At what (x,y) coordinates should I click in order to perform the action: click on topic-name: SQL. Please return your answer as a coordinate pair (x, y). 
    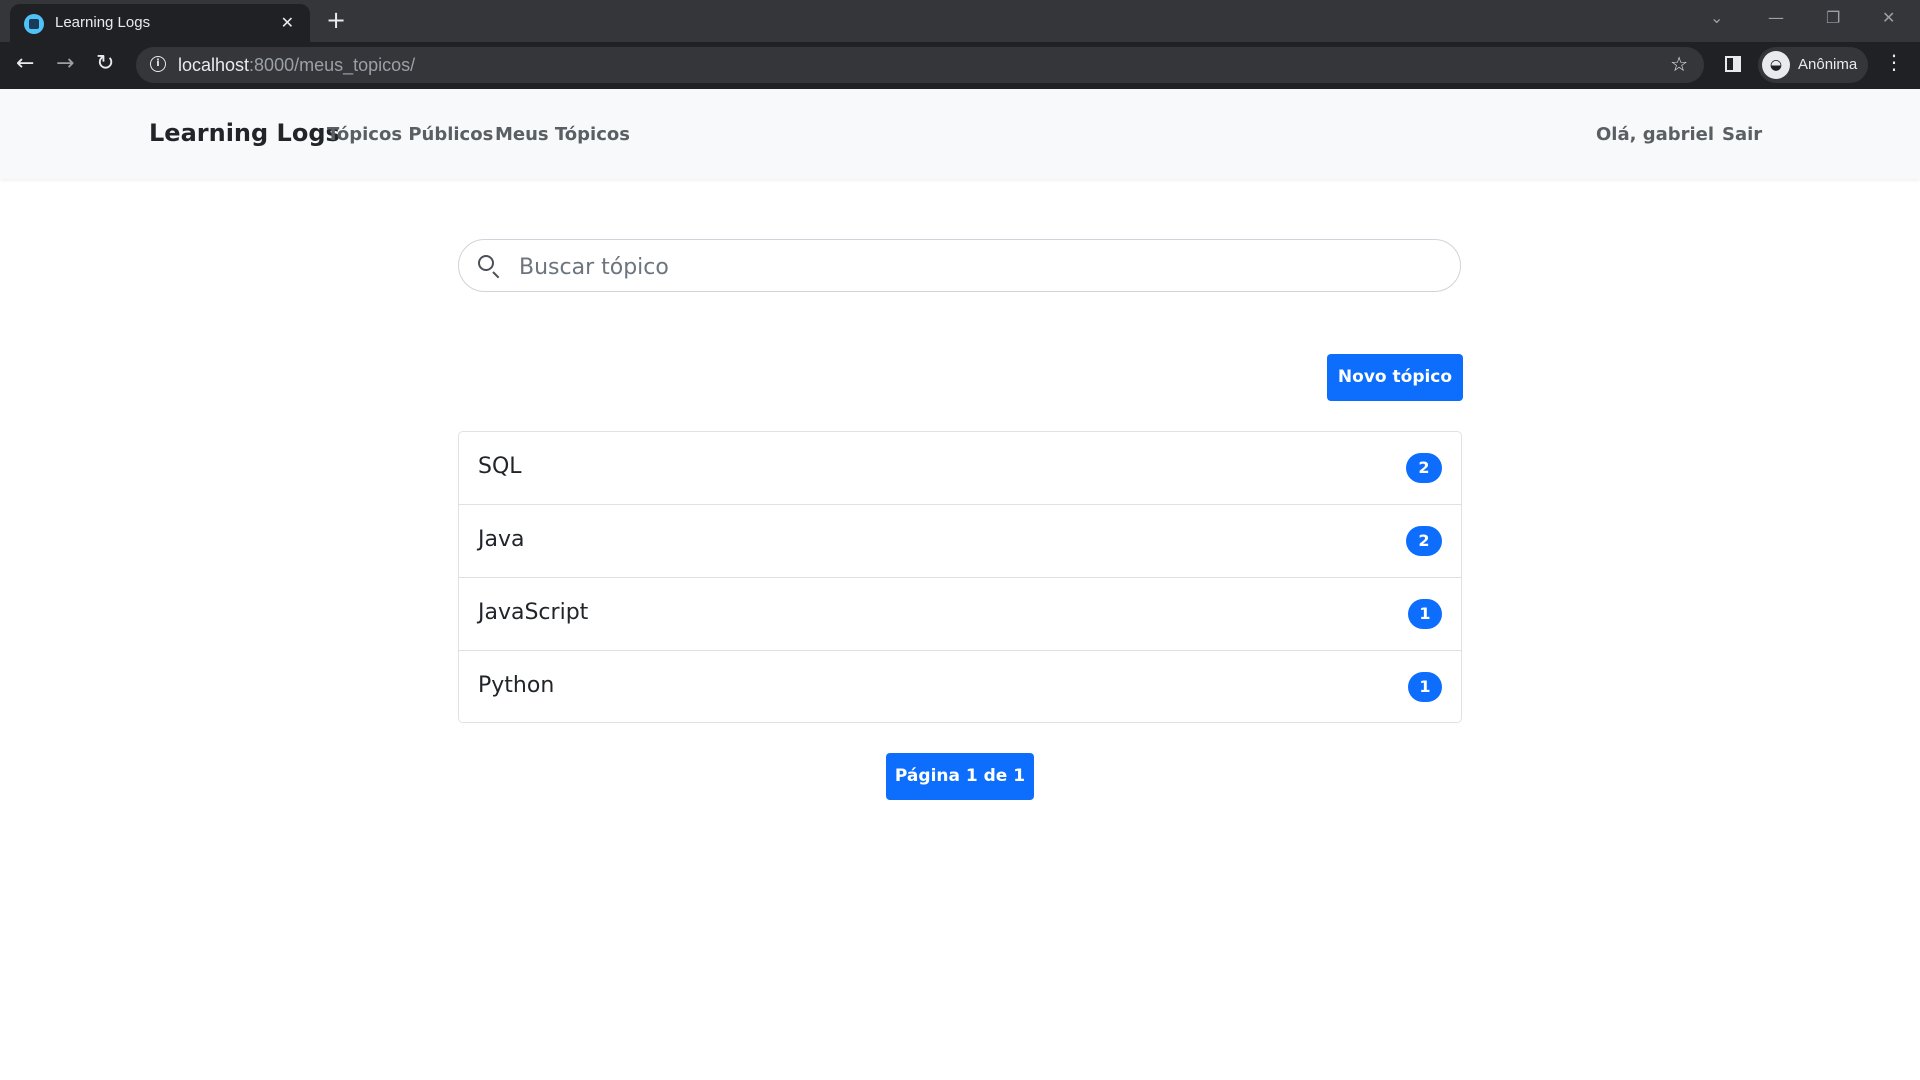
    Looking at the image, I should click on (500, 466).